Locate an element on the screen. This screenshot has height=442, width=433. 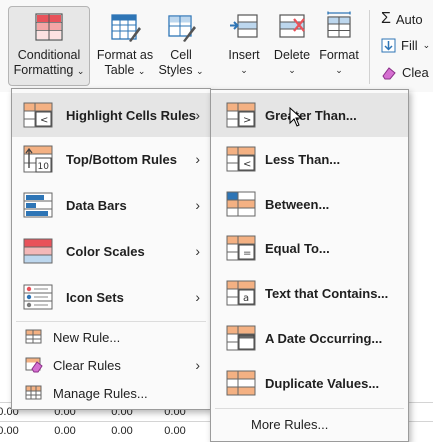
format-as-table-label-2: Table ⌄ is located at coordinates (125, 70).